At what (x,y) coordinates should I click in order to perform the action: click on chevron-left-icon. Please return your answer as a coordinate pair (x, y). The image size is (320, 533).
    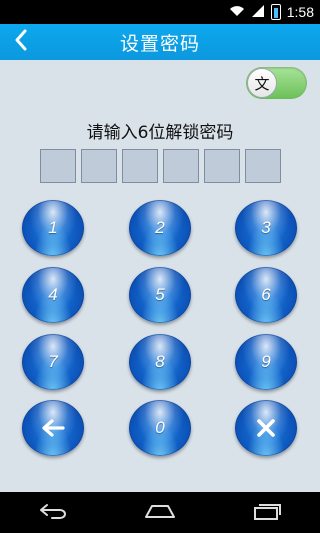
    Looking at the image, I should click on (21, 42).